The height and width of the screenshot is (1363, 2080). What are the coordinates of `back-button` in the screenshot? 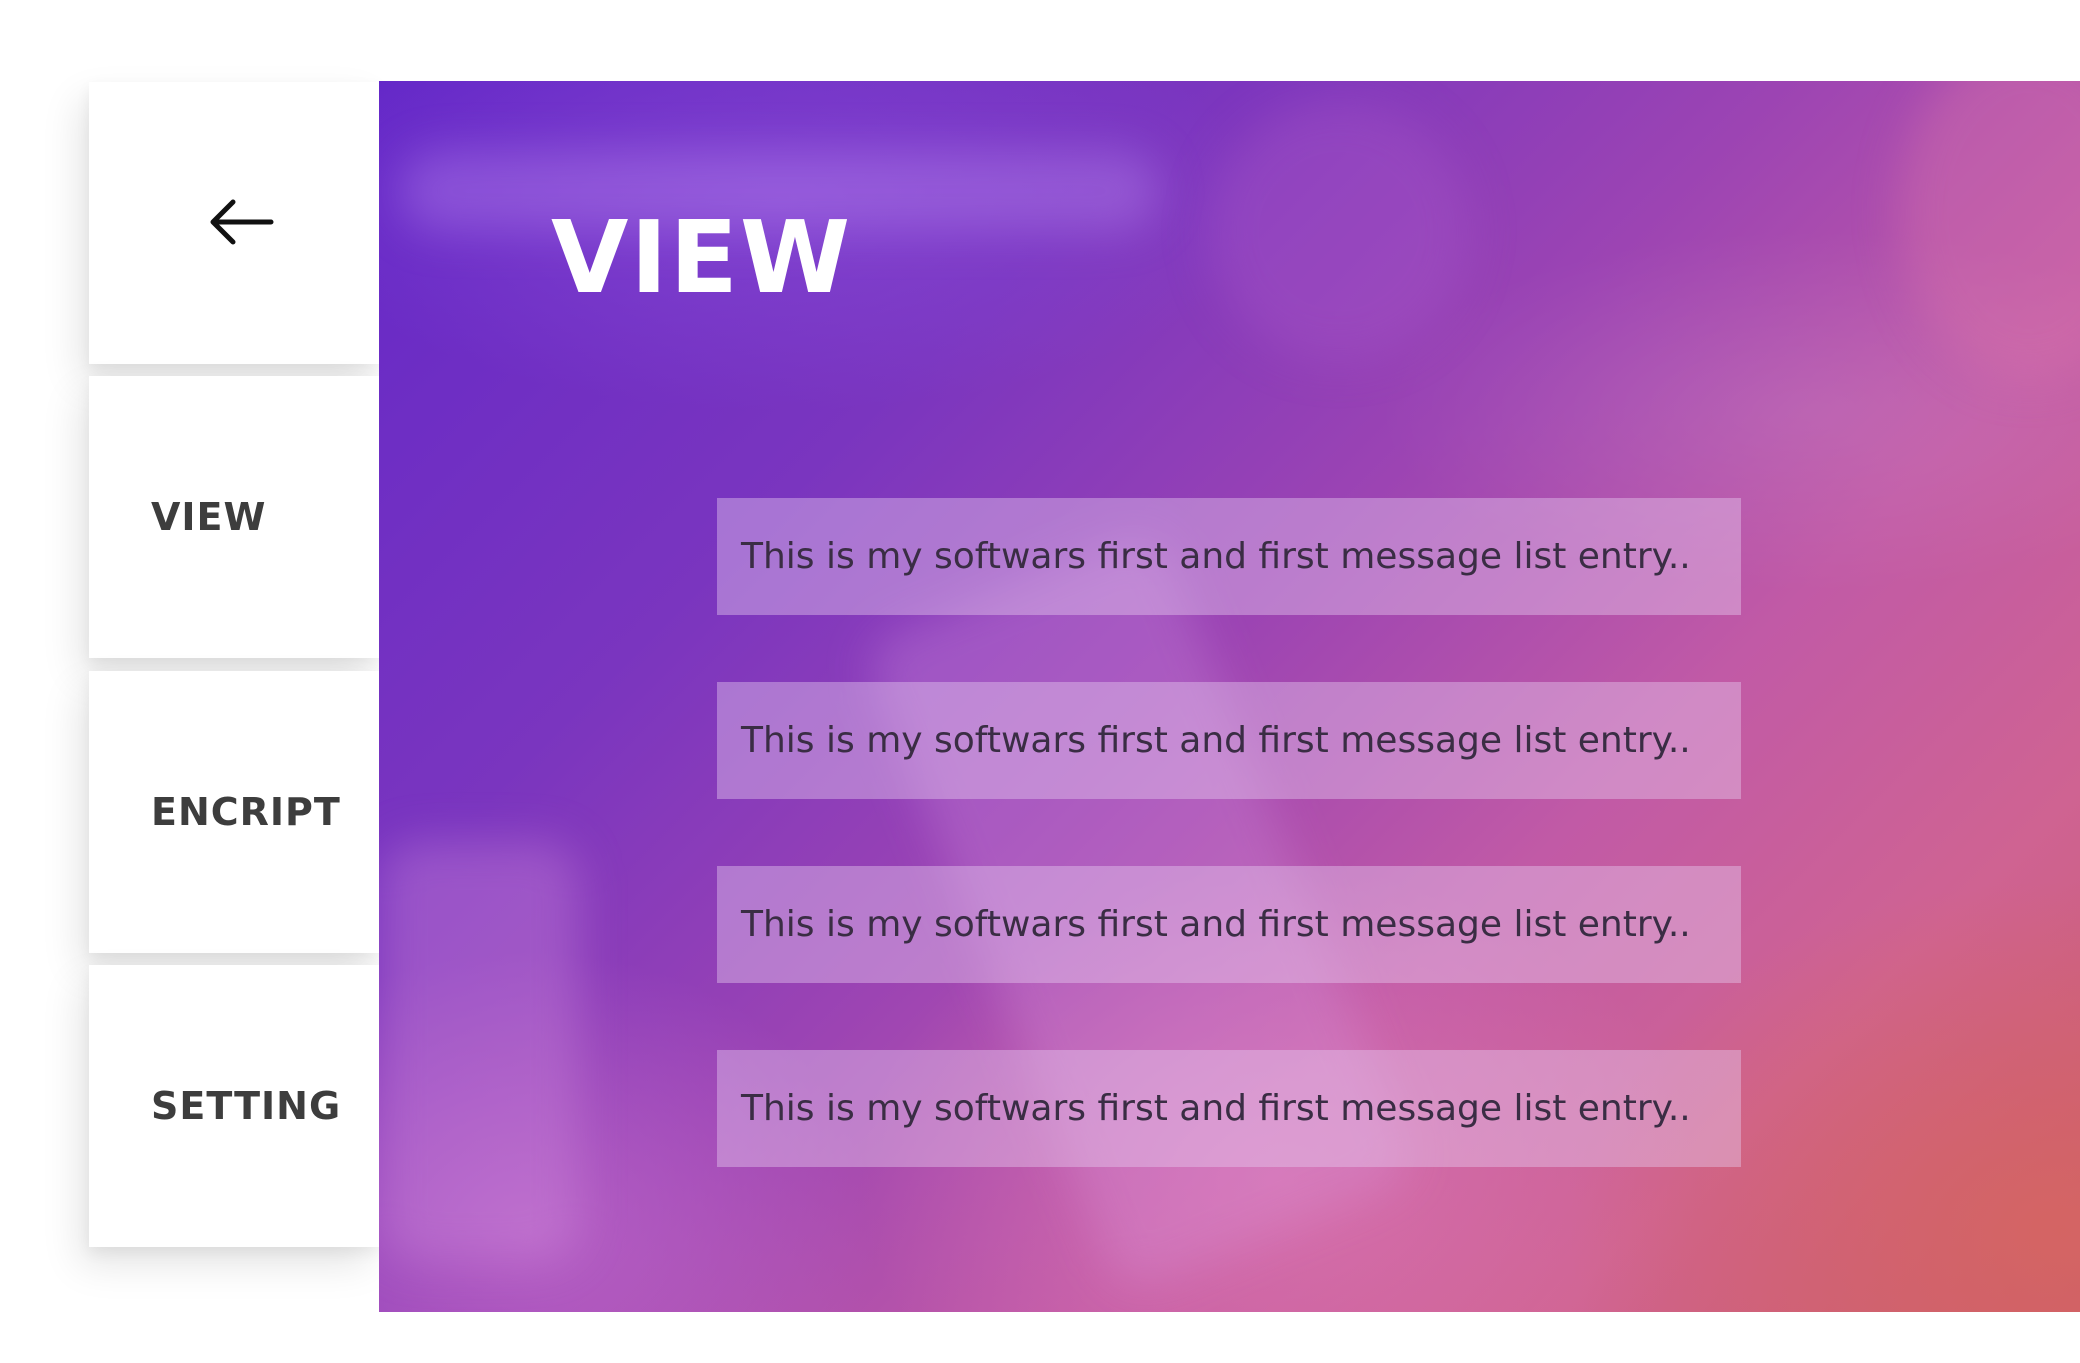 It's located at (234, 223).